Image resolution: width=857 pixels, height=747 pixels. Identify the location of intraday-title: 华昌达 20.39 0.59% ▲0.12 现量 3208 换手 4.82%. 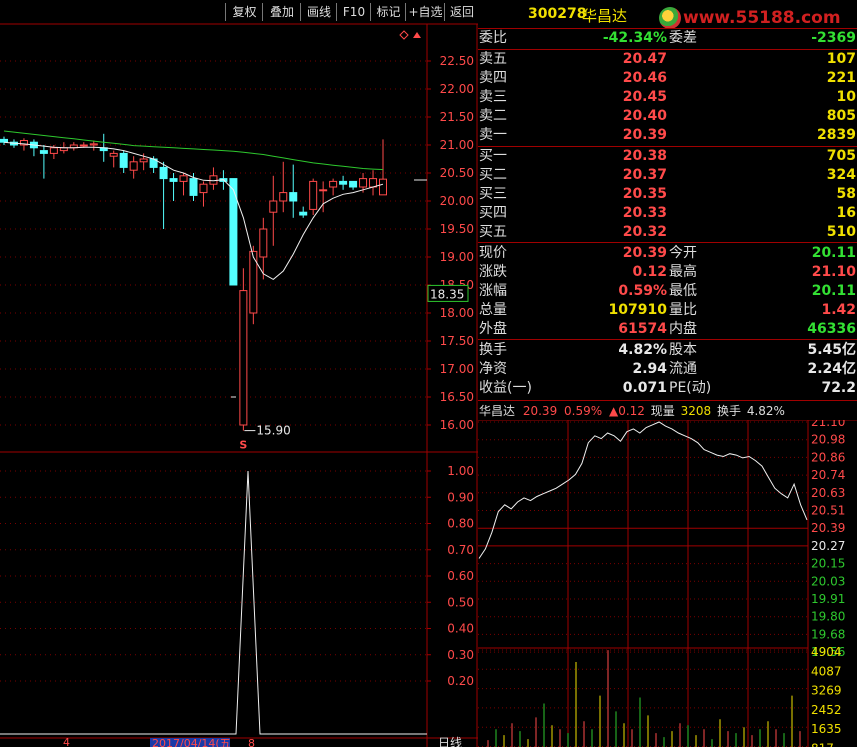
(667, 411).